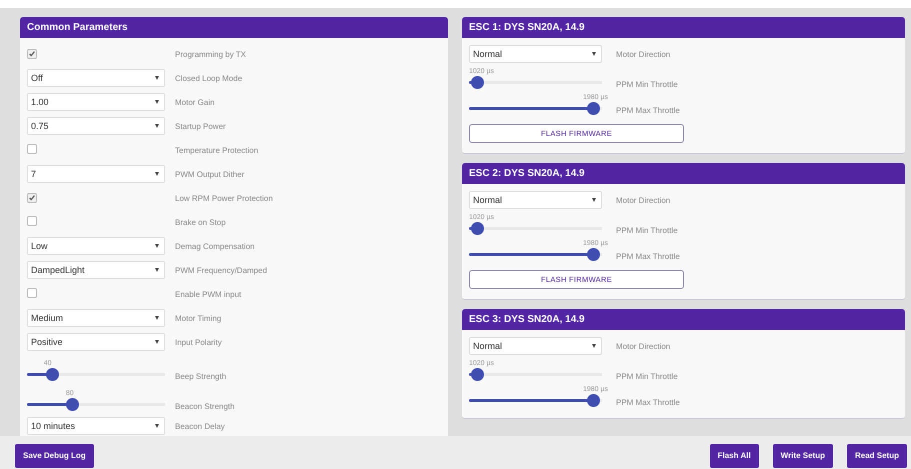  What do you see at coordinates (216, 150) in the screenshot?
I see `setting-label: Temperature Protection` at bounding box center [216, 150].